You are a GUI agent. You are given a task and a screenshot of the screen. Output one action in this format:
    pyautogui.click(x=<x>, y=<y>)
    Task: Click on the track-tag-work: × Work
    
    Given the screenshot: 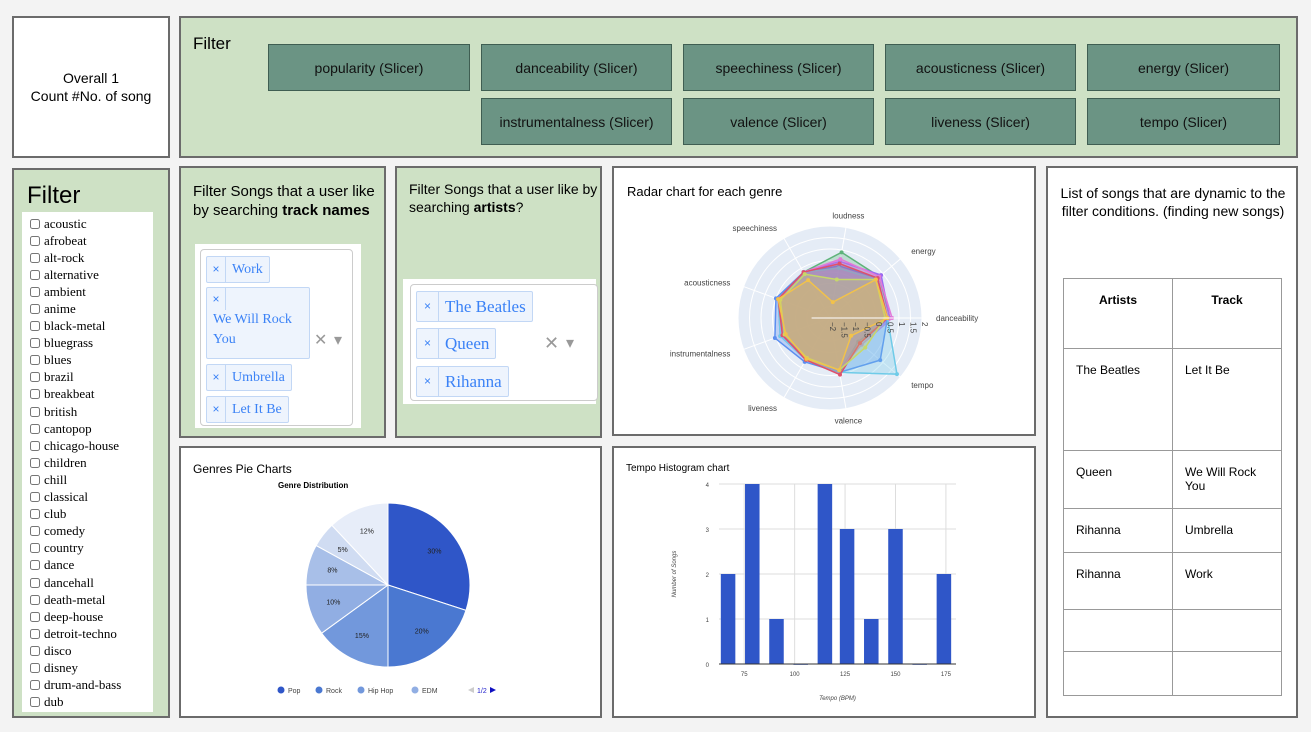 What is the action you would take?
    pyautogui.click(x=238, y=269)
    